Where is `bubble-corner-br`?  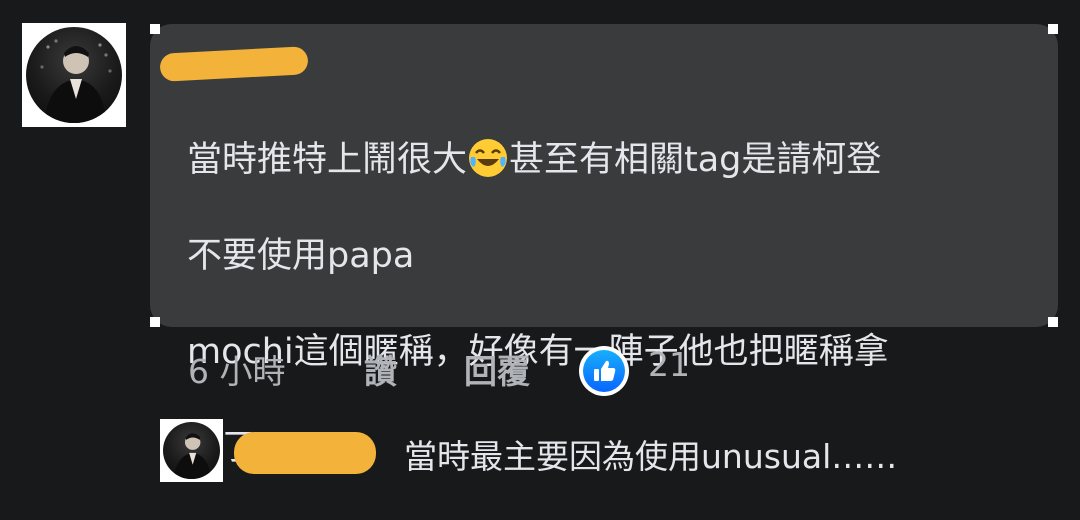 bubble-corner-br is located at coordinates (1053, 322).